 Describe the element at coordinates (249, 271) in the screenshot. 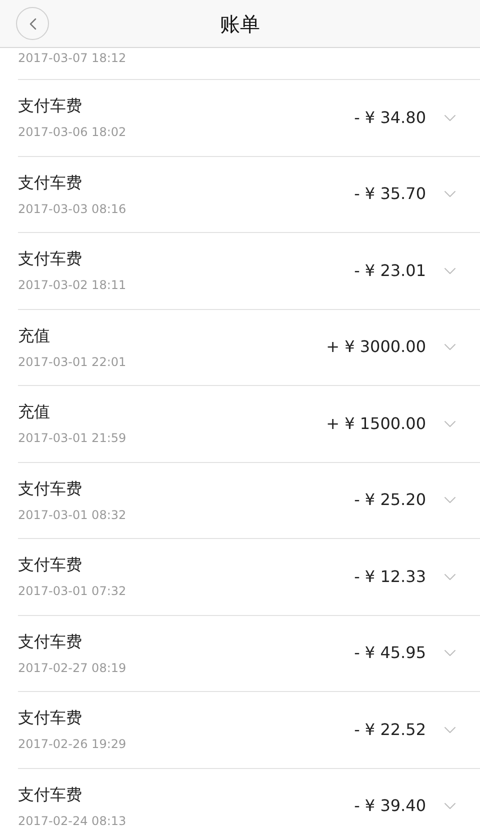

I see `transaction-row: 支付车费 2017-03-02 18:11 - ¥ 23.01` at that location.